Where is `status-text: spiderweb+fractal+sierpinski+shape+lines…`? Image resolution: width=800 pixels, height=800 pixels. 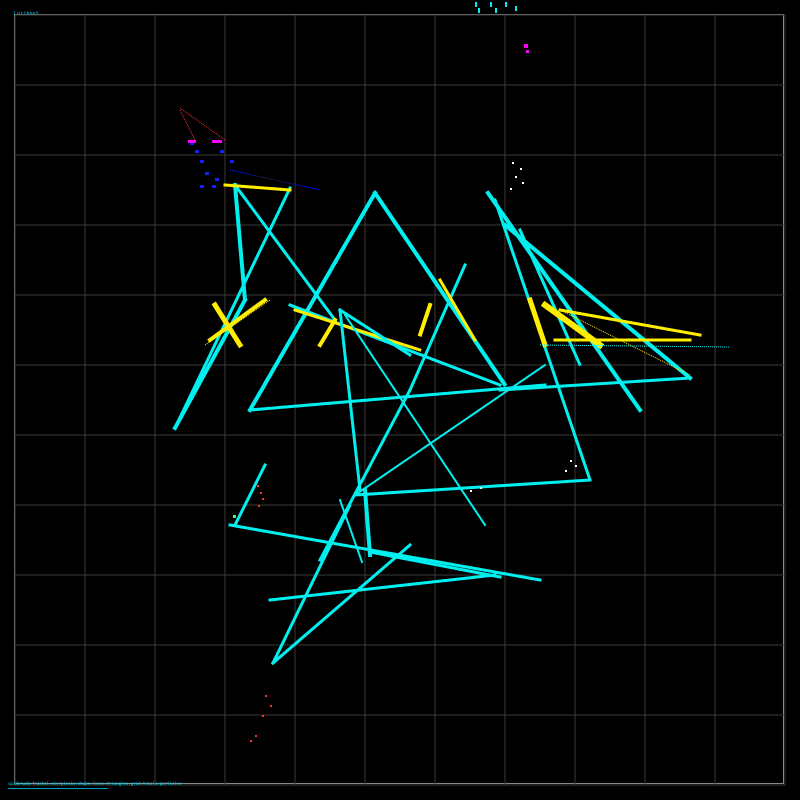
status-text: spiderweb+fractal+sierpinski+shape+lines… is located at coordinates (95, 783).